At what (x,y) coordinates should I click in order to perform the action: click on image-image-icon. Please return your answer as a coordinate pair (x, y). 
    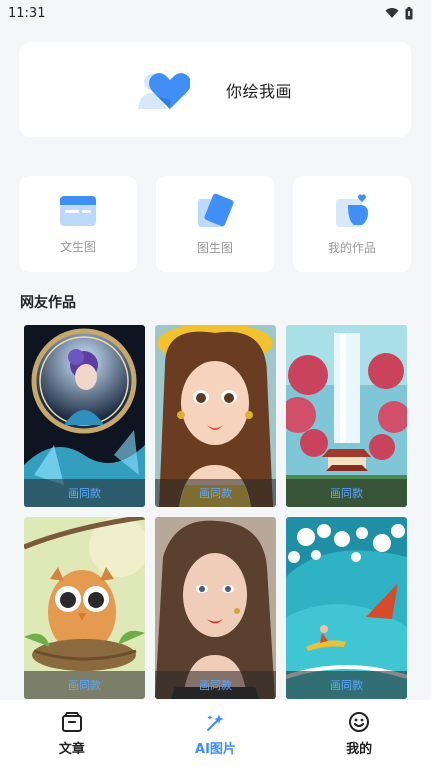
    Looking at the image, I should click on (216, 210).